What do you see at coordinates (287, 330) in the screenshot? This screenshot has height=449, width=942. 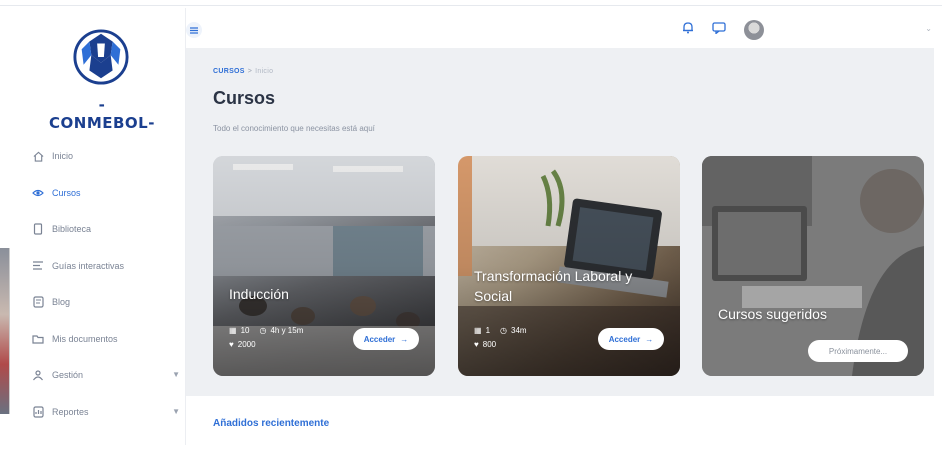 I see `duration: 4h y 15m` at bounding box center [287, 330].